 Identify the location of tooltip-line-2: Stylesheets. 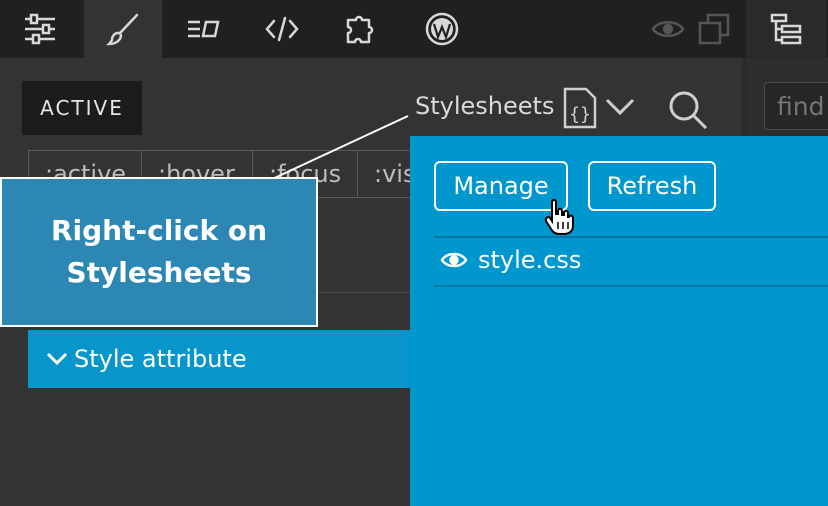
(159, 272).